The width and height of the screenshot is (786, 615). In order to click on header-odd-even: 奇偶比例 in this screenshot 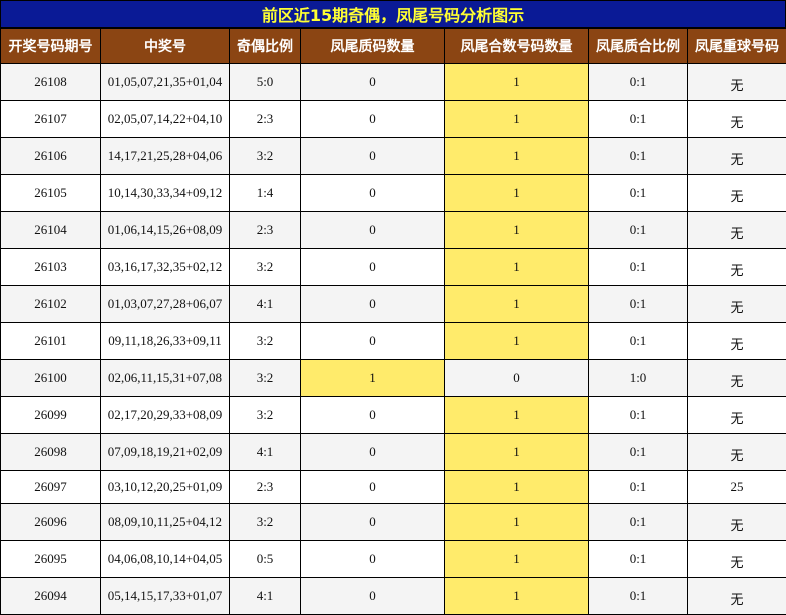, I will do `click(265, 46)`.